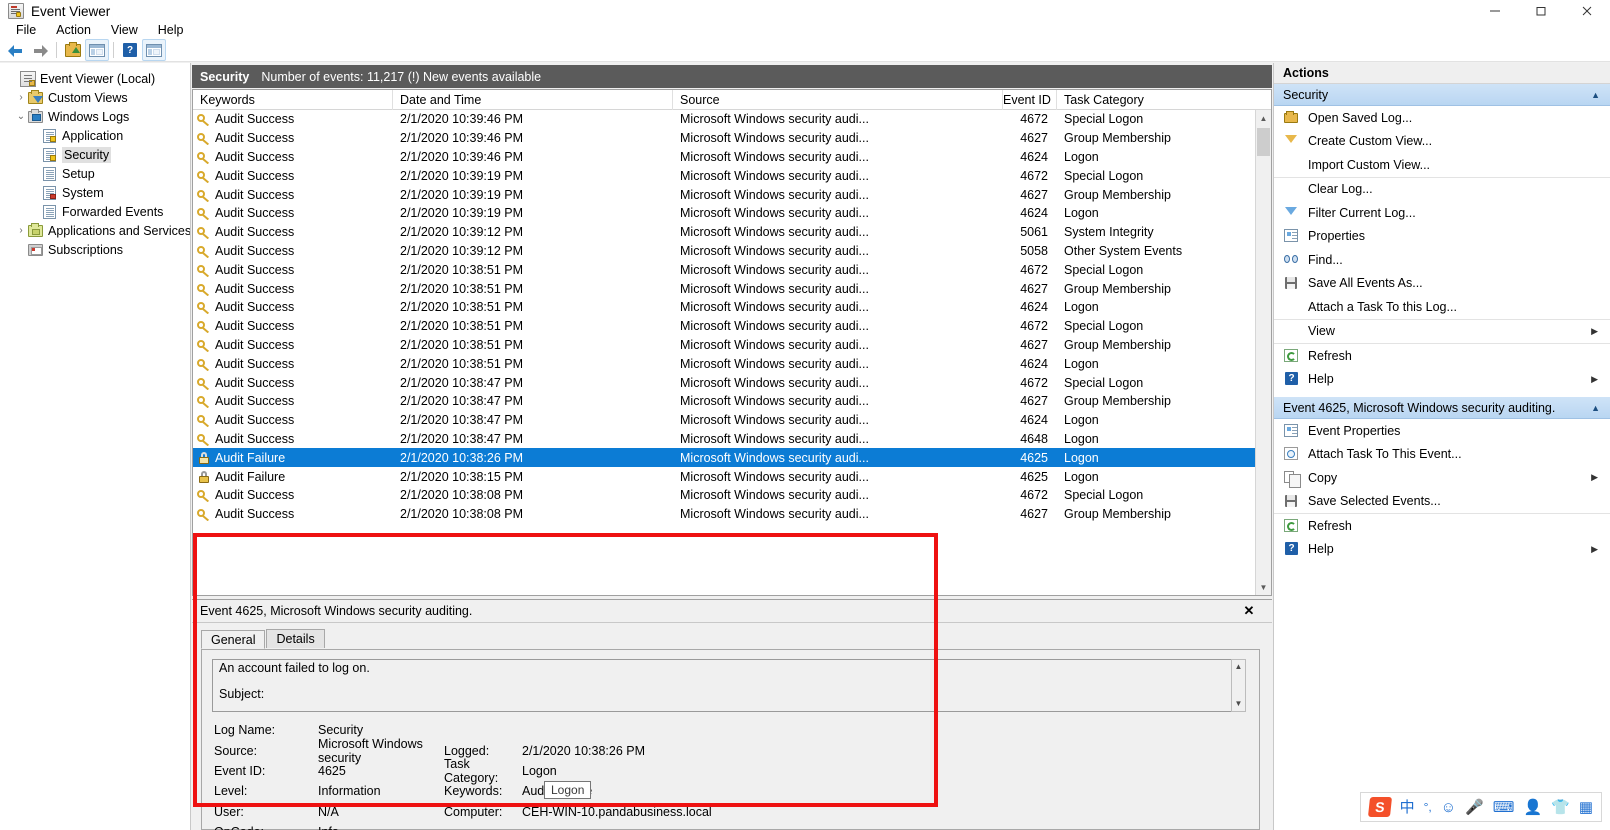 The width and height of the screenshot is (1610, 830). I want to click on tree-item-application: Application, so click(95, 135).